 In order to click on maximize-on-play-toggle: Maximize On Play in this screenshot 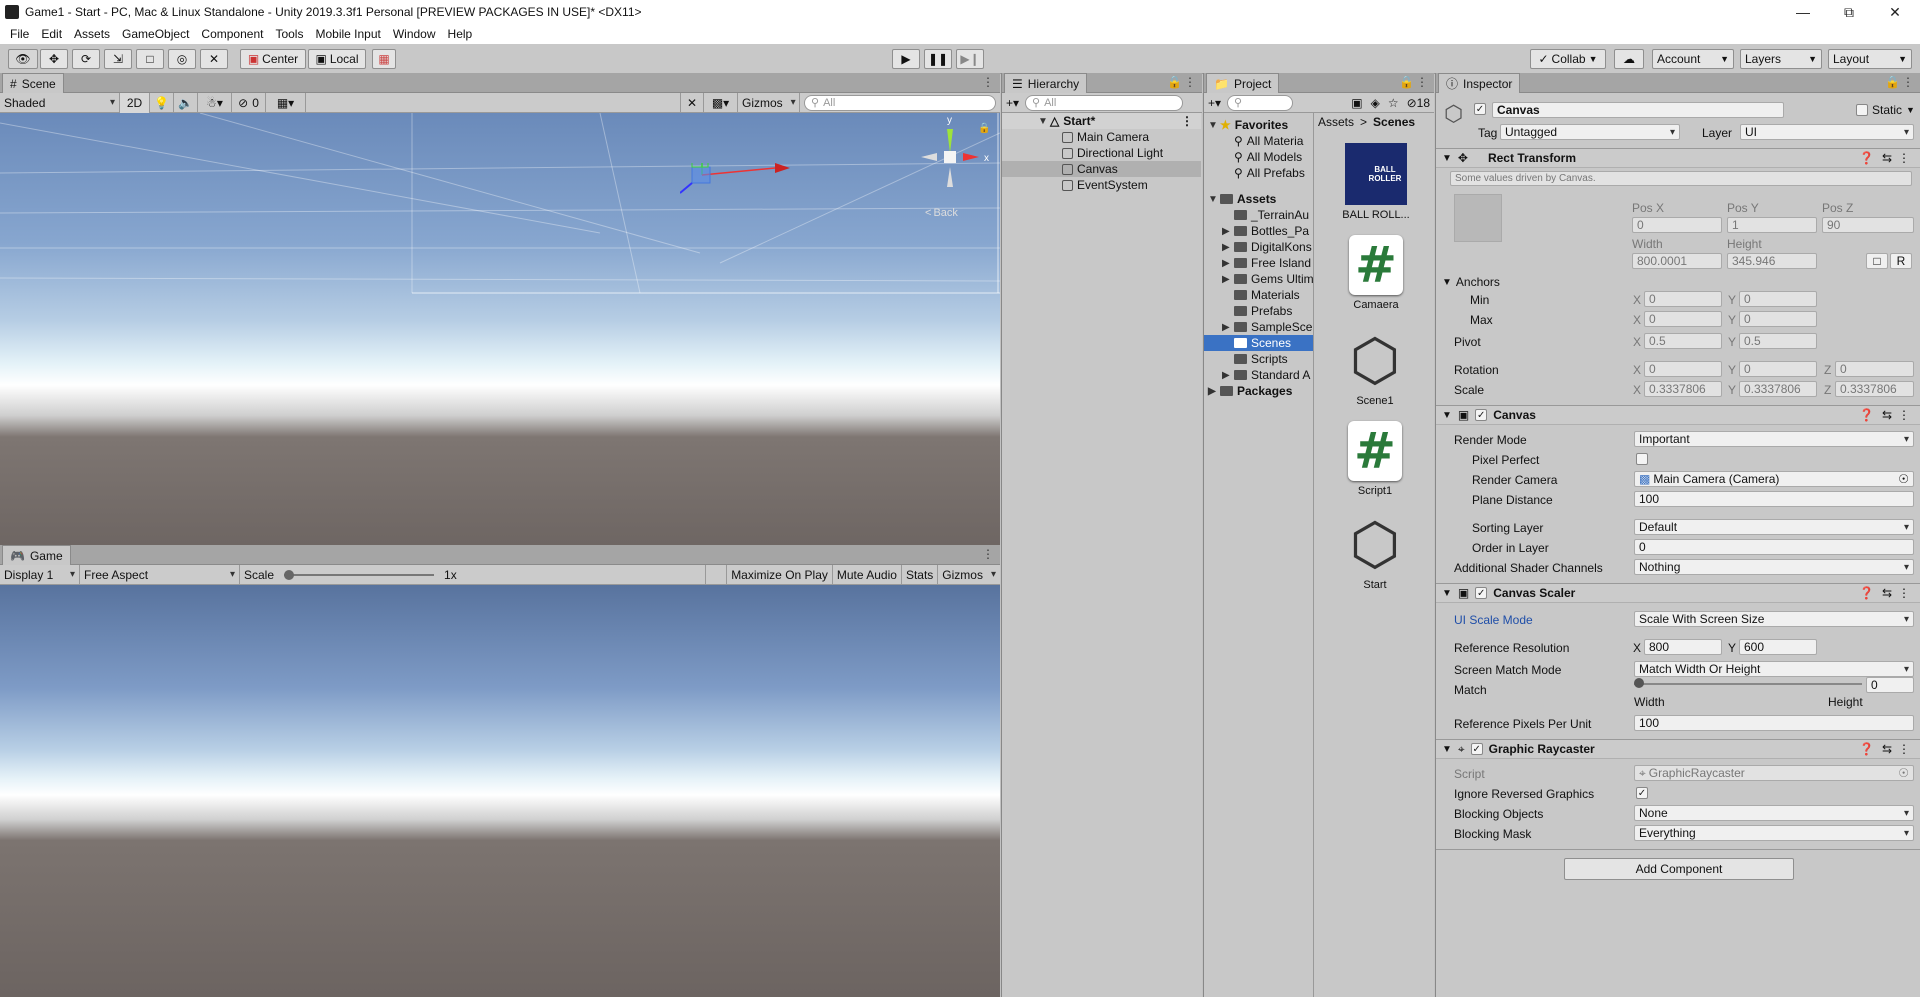, I will do `click(779, 574)`.